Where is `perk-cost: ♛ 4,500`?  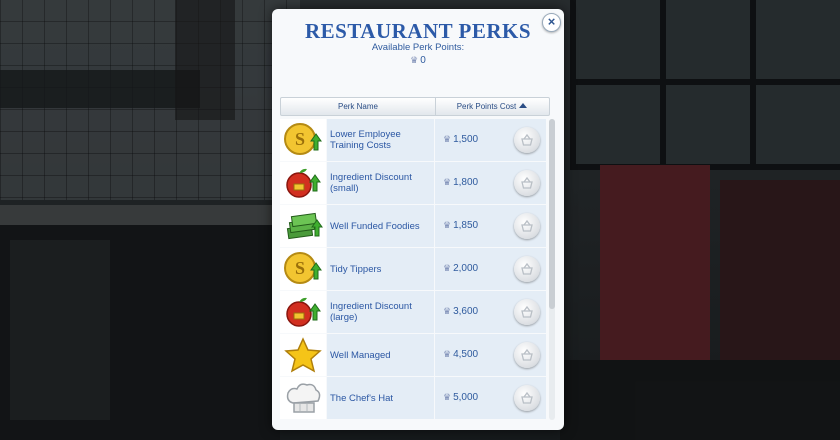
perk-cost: ♛ 4,500 is located at coordinates (460, 354).